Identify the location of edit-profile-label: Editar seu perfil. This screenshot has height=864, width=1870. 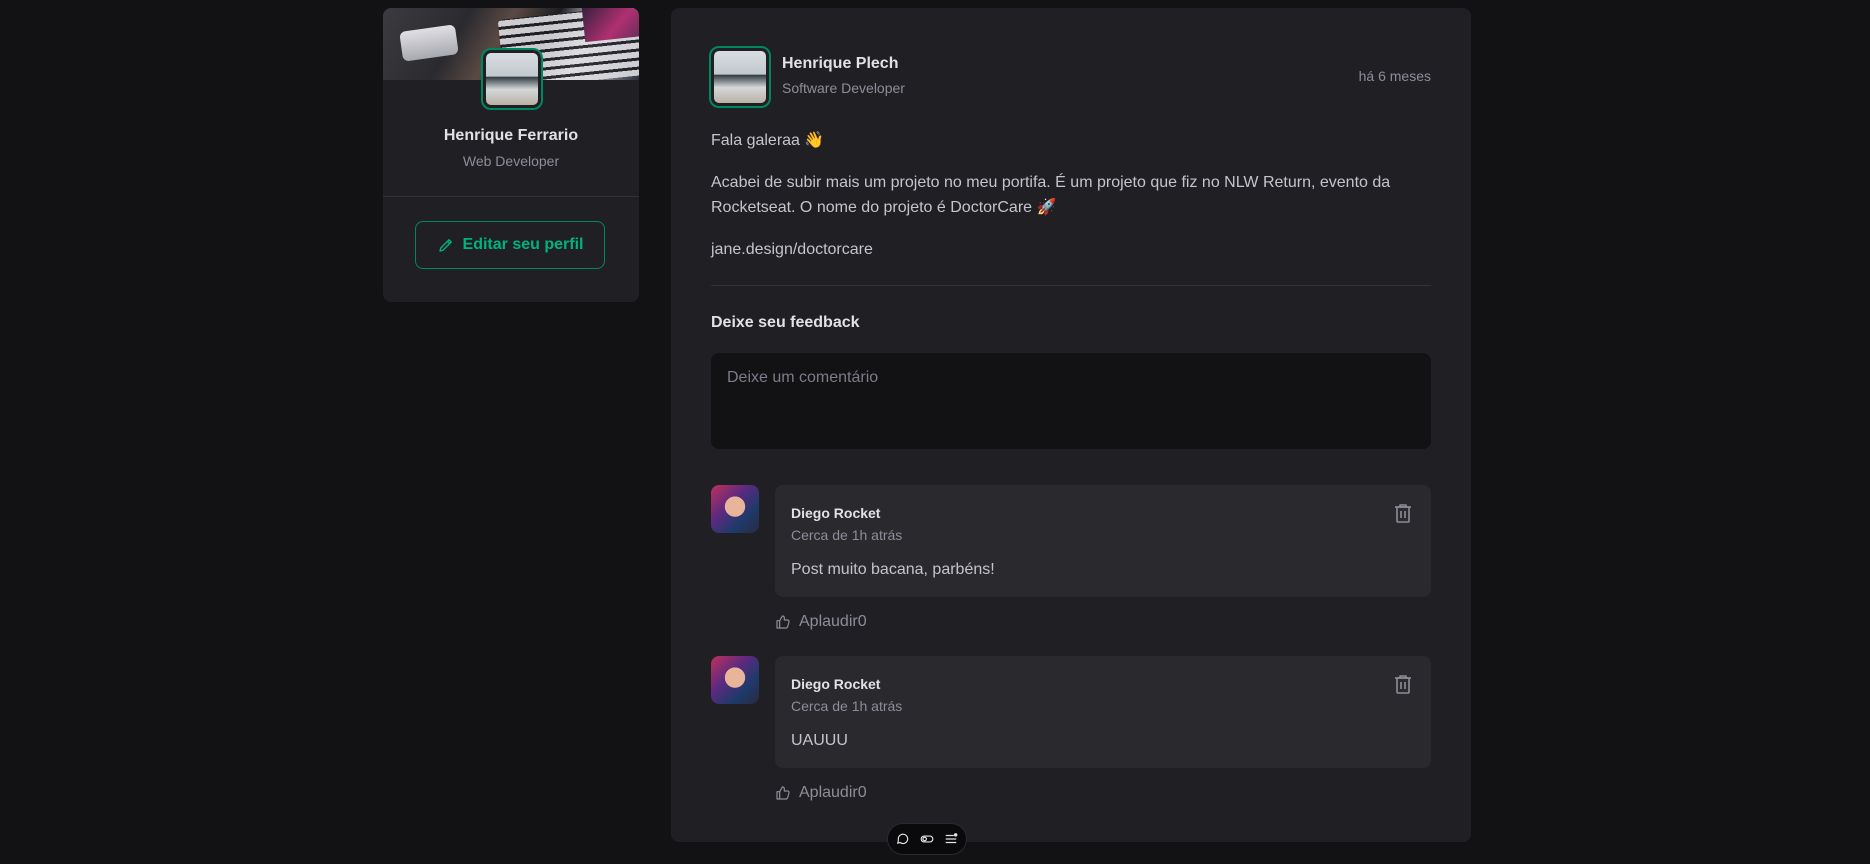
(523, 244).